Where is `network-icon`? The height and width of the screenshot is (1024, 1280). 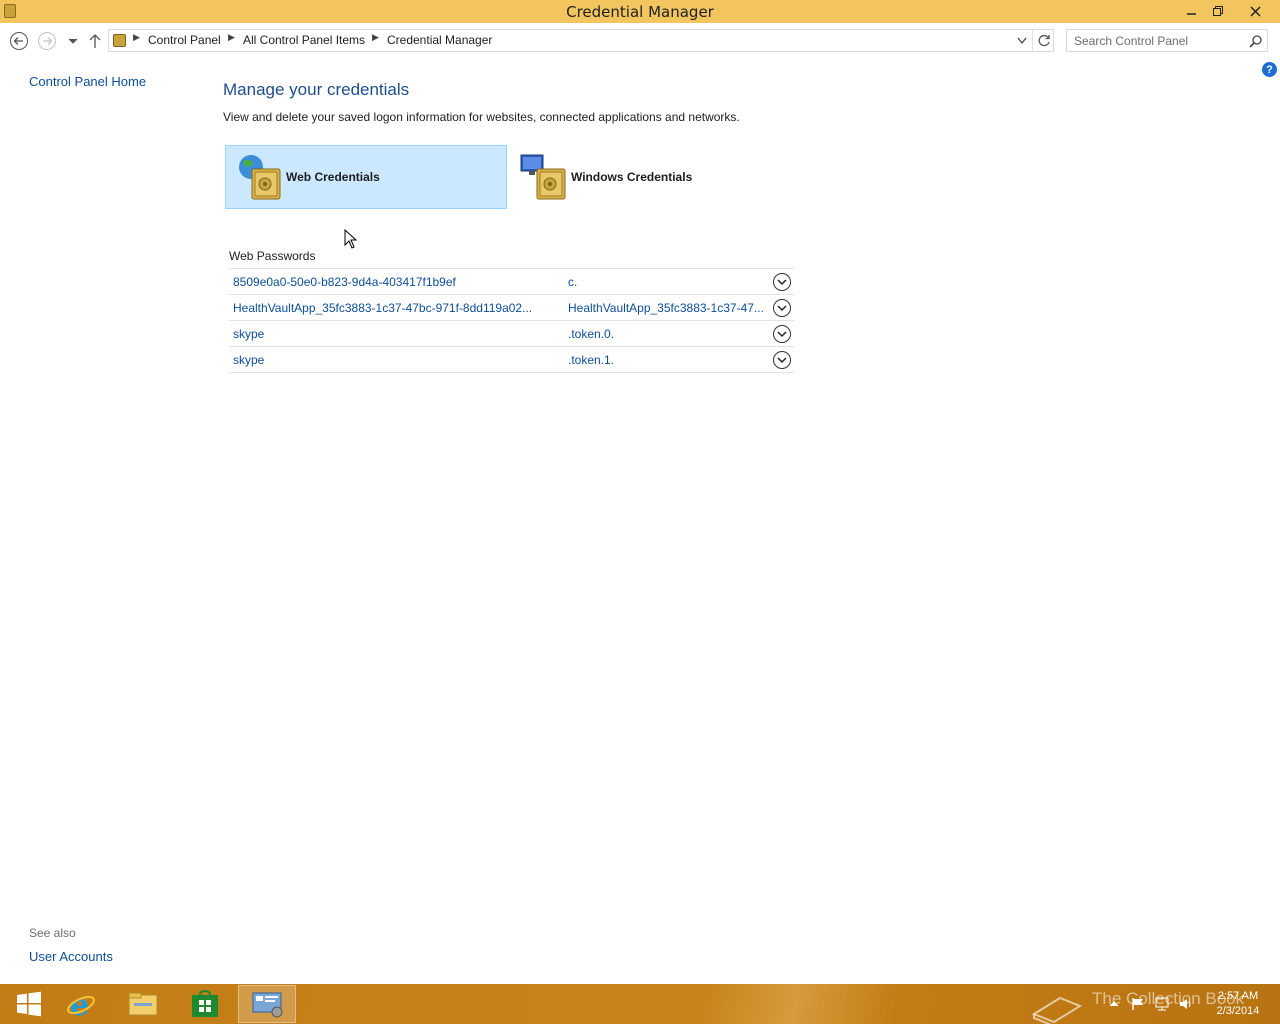 network-icon is located at coordinates (1162, 1004).